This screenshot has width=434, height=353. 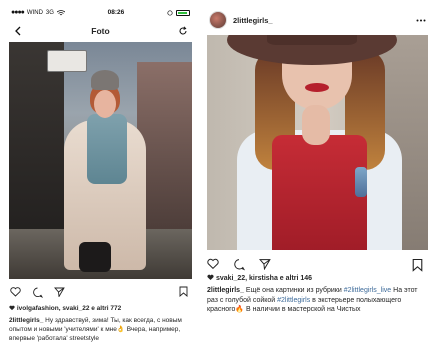 What do you see at coordinates (18, 31) in the screenshot?
I see `back-icon` at bounding box center [18, 31].